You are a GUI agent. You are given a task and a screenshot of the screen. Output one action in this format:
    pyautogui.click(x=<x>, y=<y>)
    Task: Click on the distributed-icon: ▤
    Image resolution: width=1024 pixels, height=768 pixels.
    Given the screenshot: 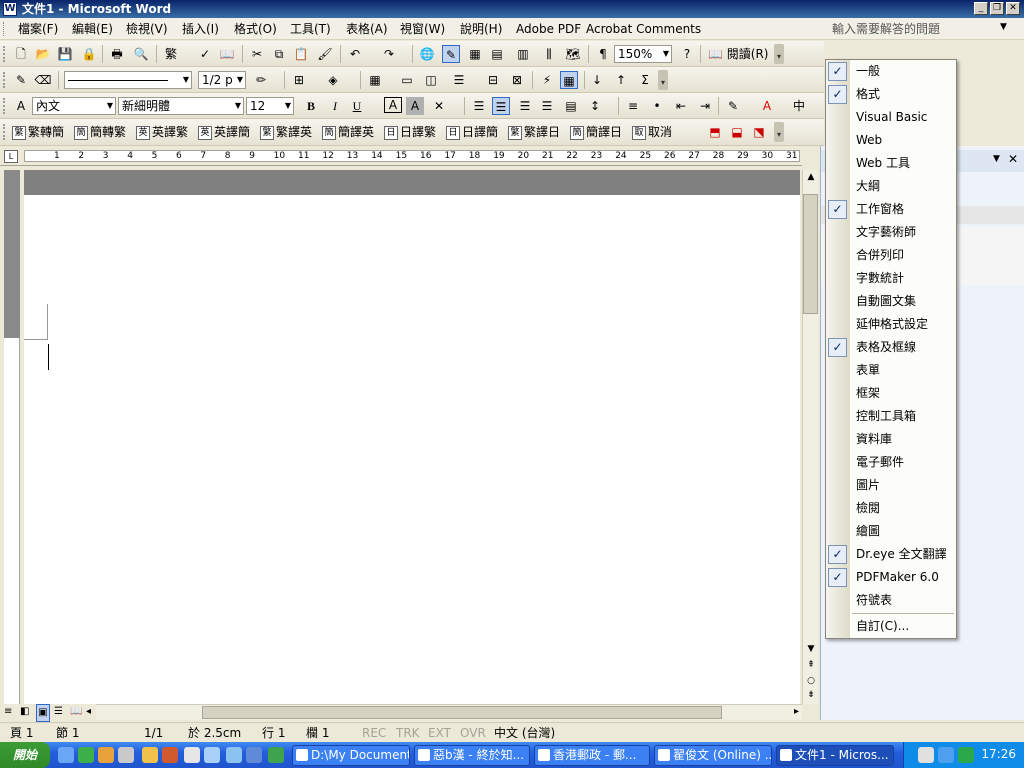 What is the action you would take?
    pyautogui.click(x=571, y=106)
    